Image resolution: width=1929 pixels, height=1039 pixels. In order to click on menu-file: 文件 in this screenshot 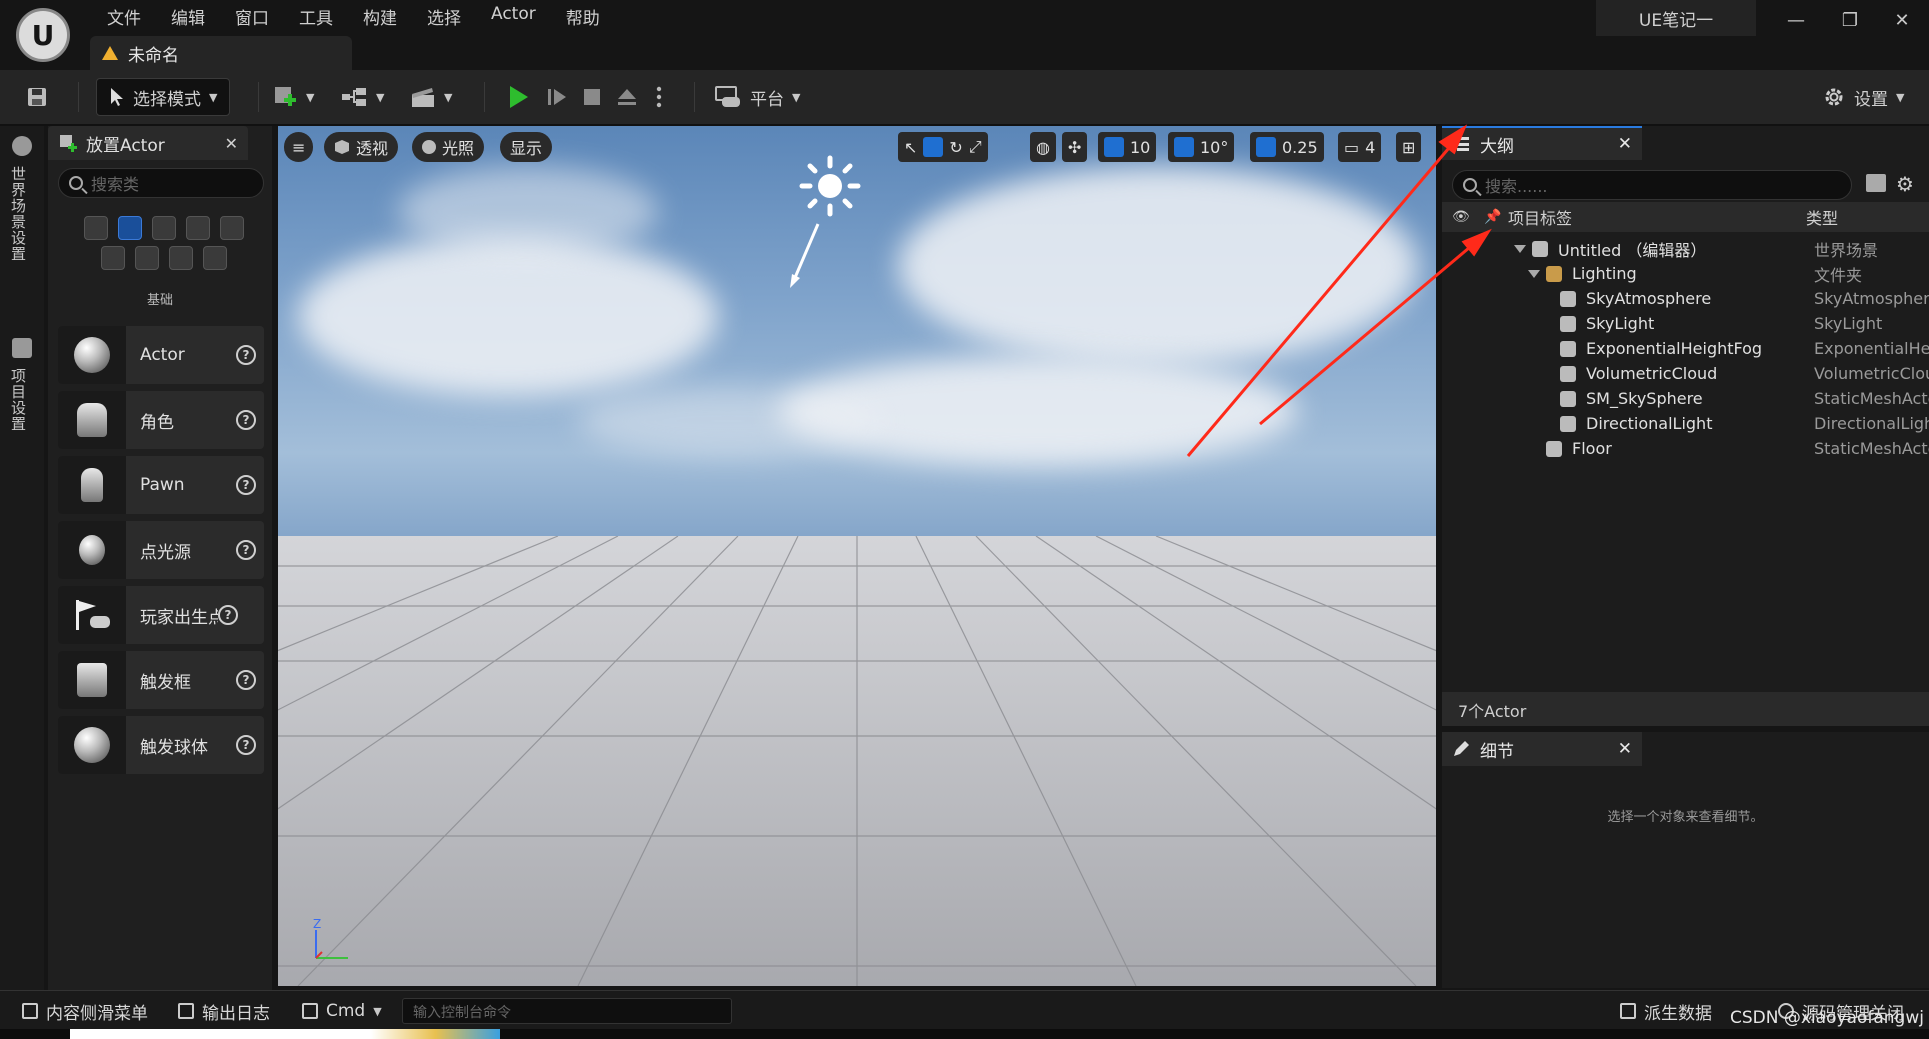, I will do `click(124, 15)`.